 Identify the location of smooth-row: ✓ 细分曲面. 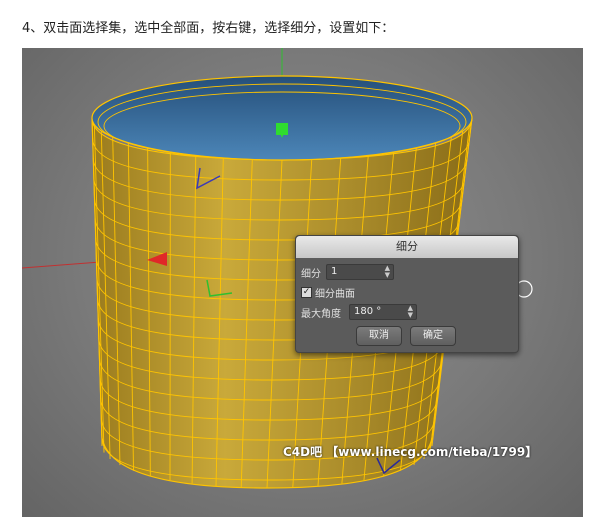
(328, 292).